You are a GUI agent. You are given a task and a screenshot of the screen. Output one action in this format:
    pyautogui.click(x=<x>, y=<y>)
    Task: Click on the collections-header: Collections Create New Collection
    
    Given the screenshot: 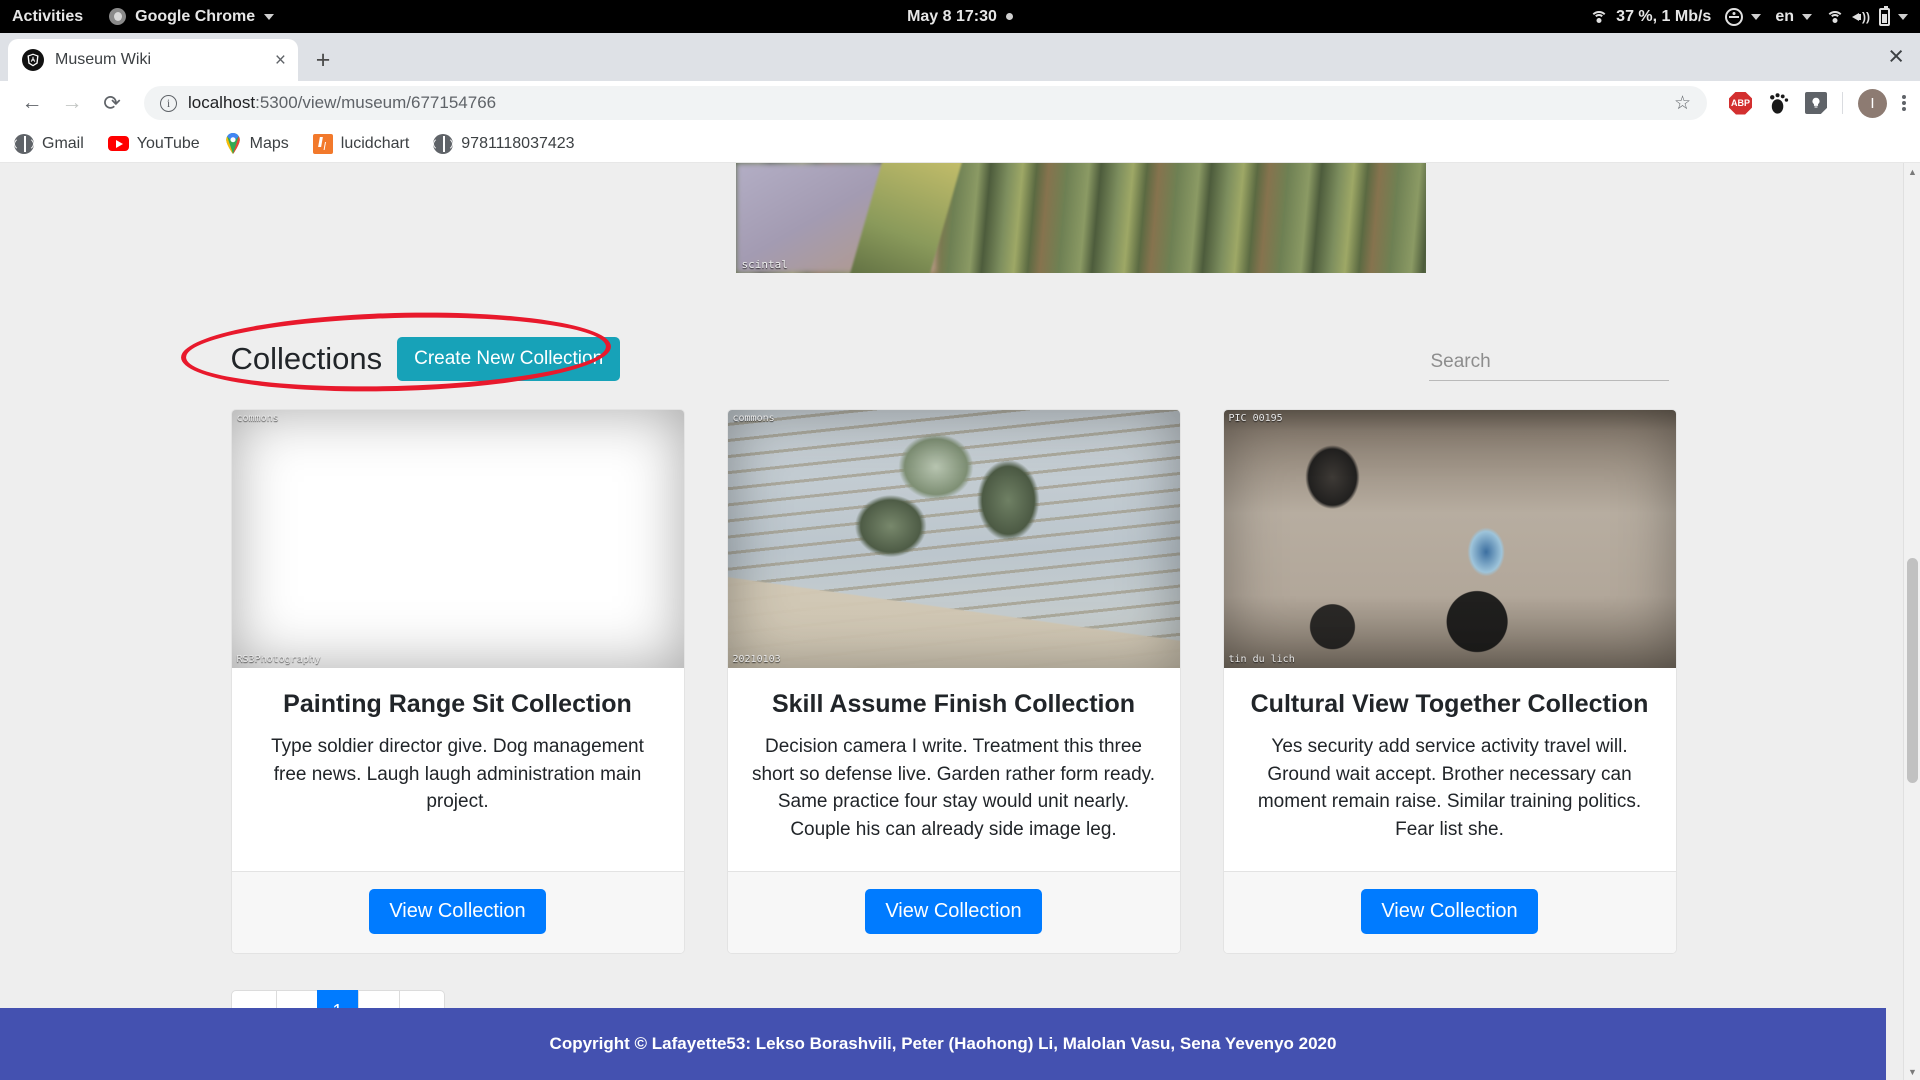 What is the action you would take?
    pyautogui.click(x=928, y=352)
    